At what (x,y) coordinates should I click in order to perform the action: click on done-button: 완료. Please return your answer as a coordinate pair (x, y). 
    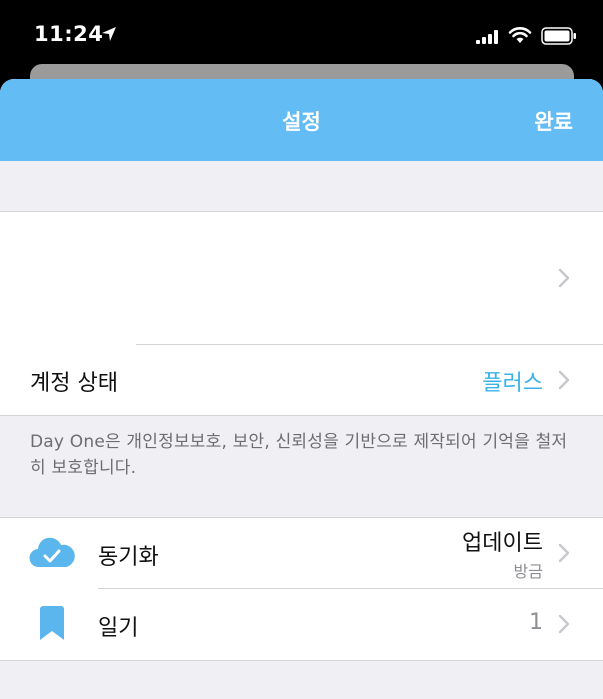
    Looking at the image, I should click on (553, 121).